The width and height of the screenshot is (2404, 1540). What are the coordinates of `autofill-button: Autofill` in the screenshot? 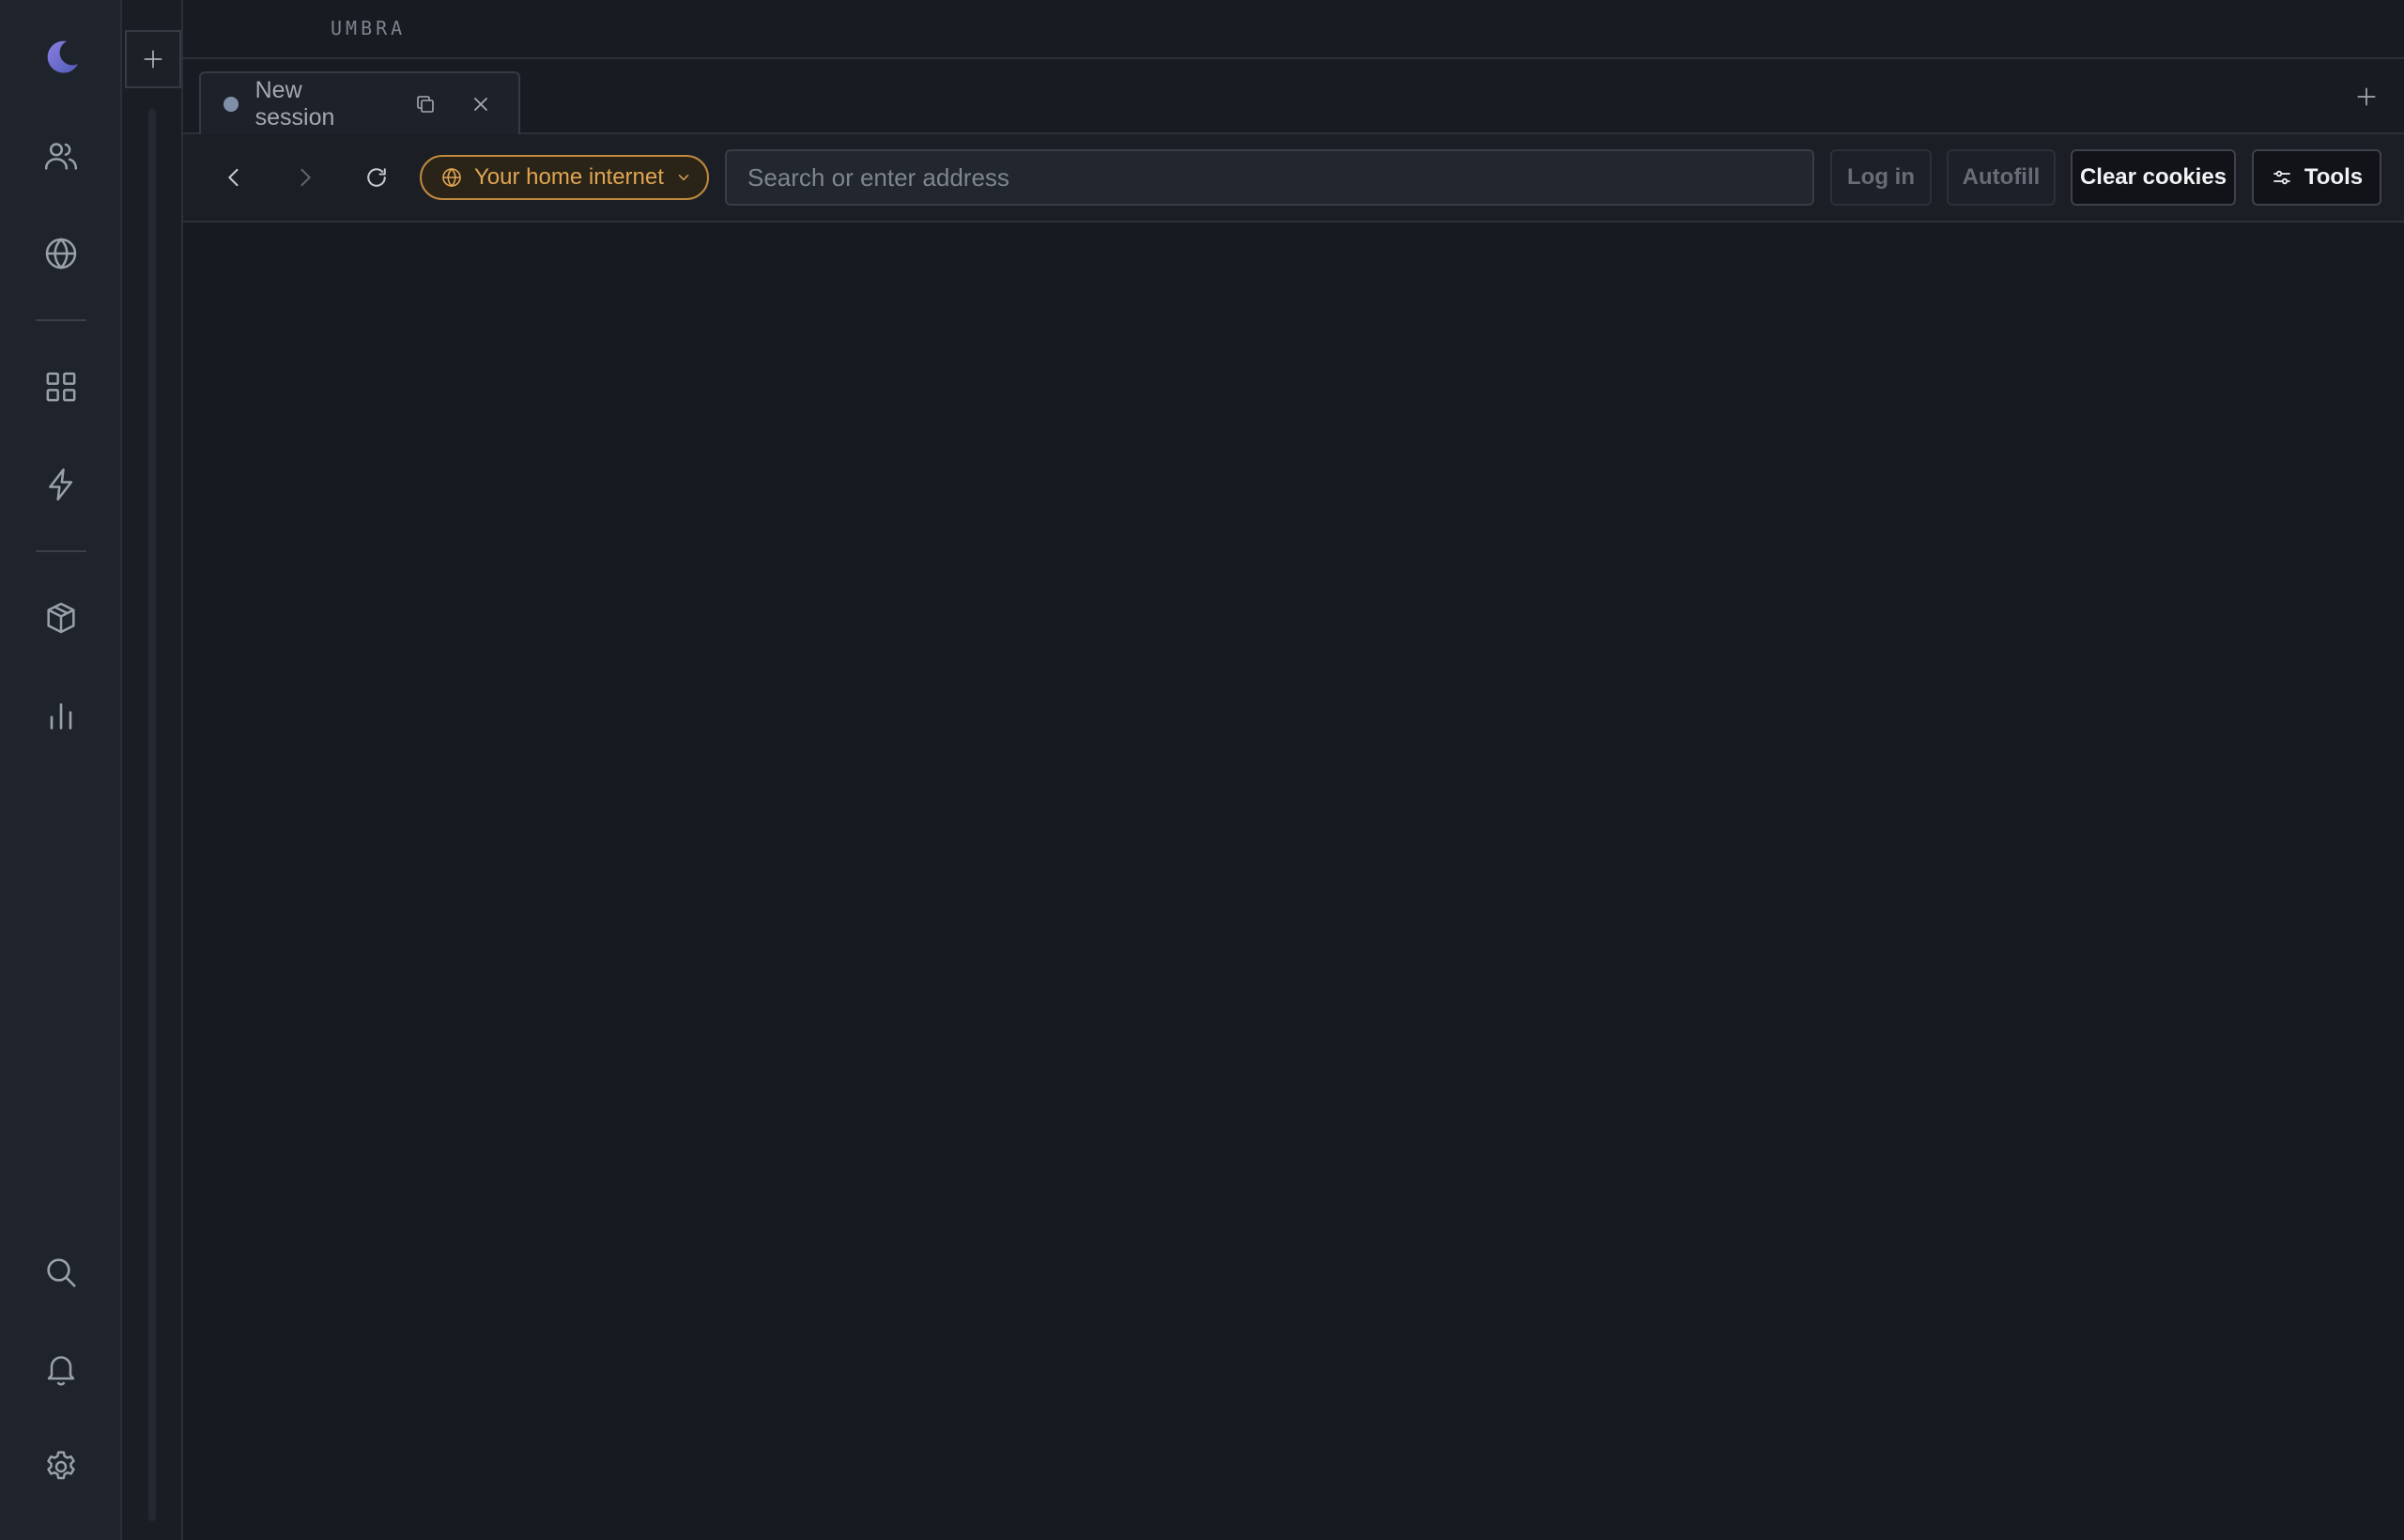 It's located at (2001, 177).